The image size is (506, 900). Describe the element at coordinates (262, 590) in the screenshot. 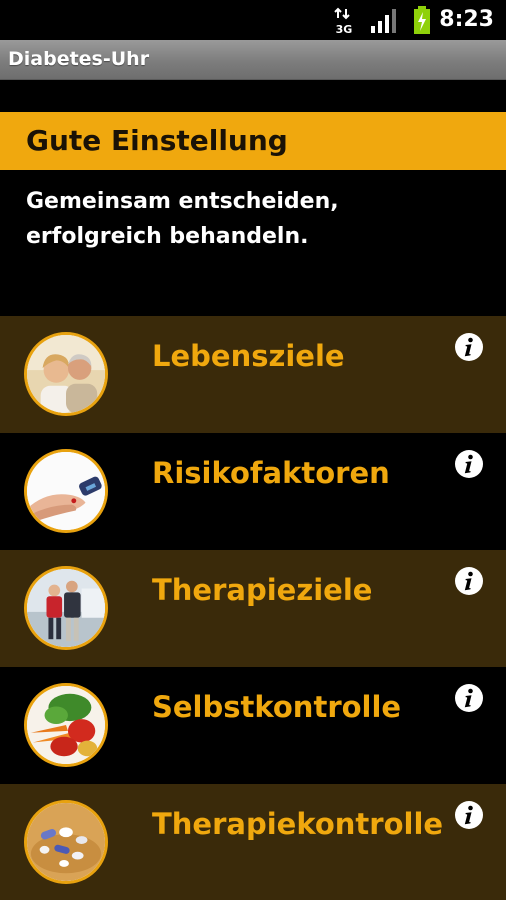

I see `menu-item-label: Therapieziele` at that location.